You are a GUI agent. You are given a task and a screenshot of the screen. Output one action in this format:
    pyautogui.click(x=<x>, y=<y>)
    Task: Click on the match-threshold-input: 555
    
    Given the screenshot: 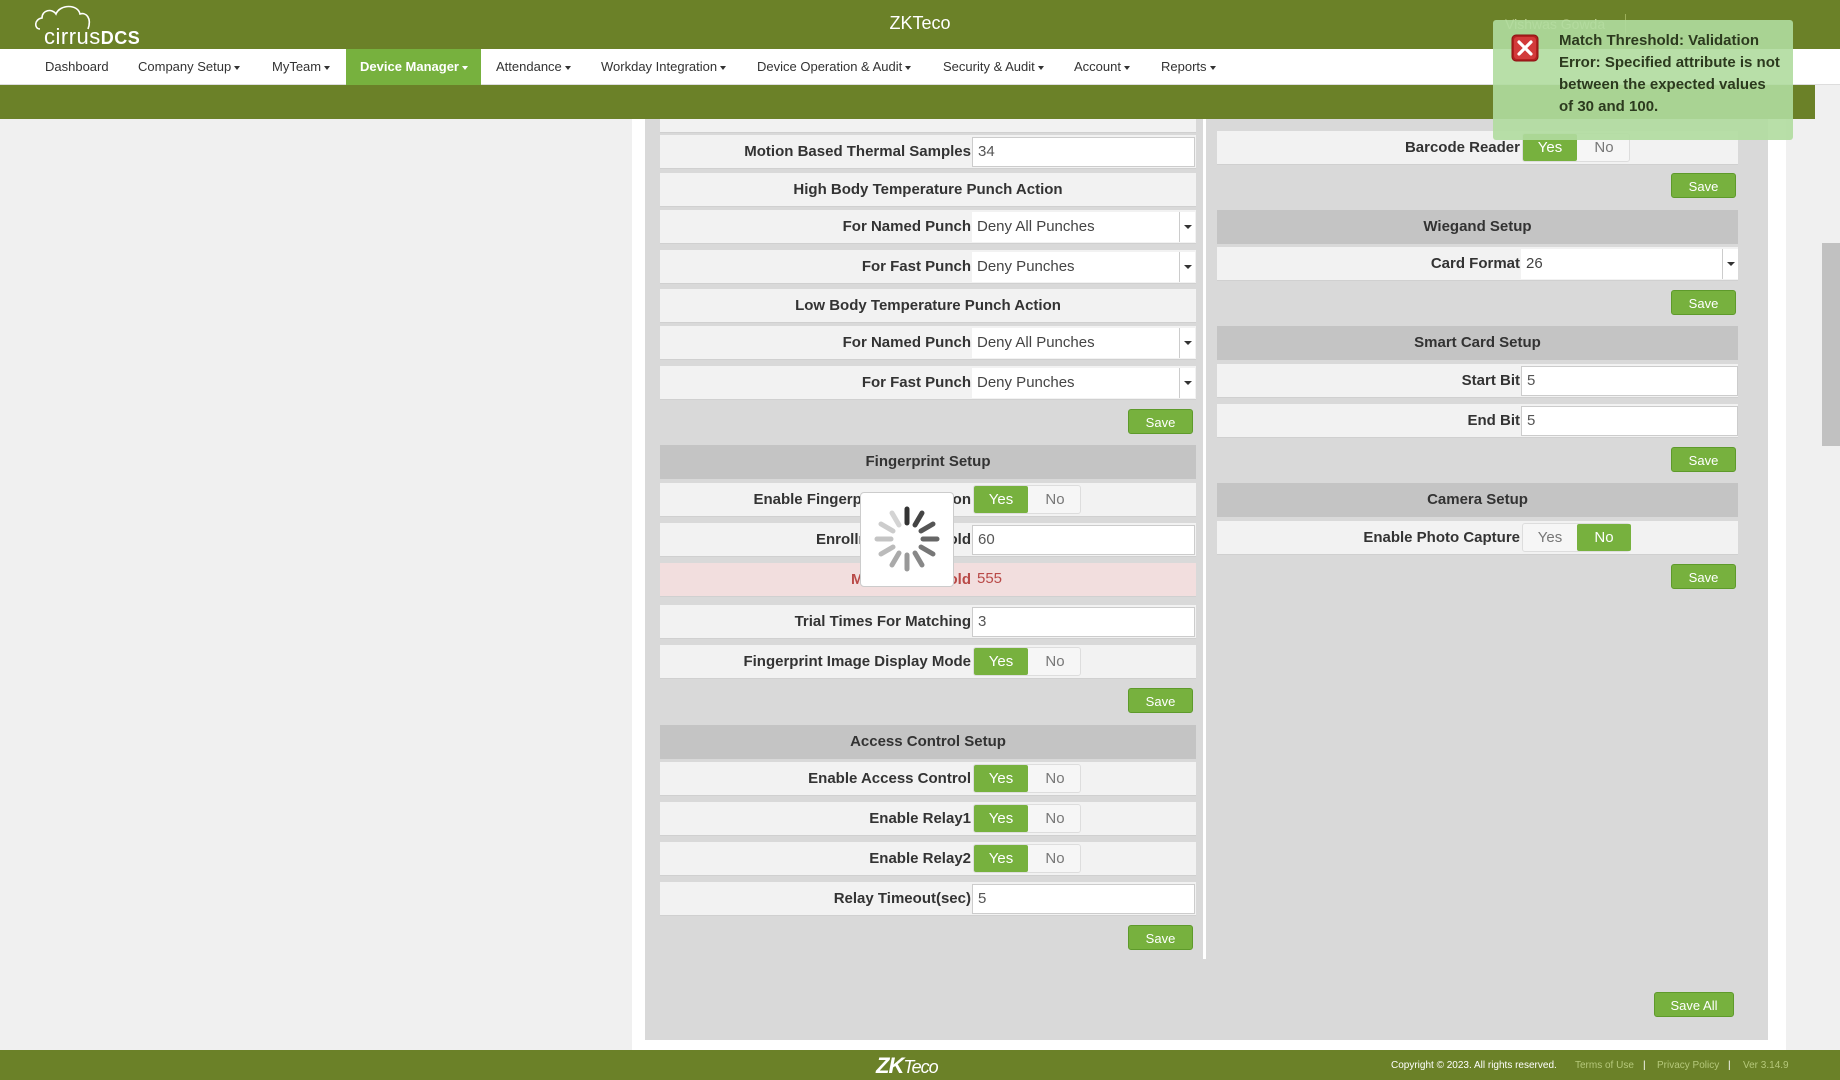 What is the action you would take?
    pyautogui.click(x=1083, y=580)
    